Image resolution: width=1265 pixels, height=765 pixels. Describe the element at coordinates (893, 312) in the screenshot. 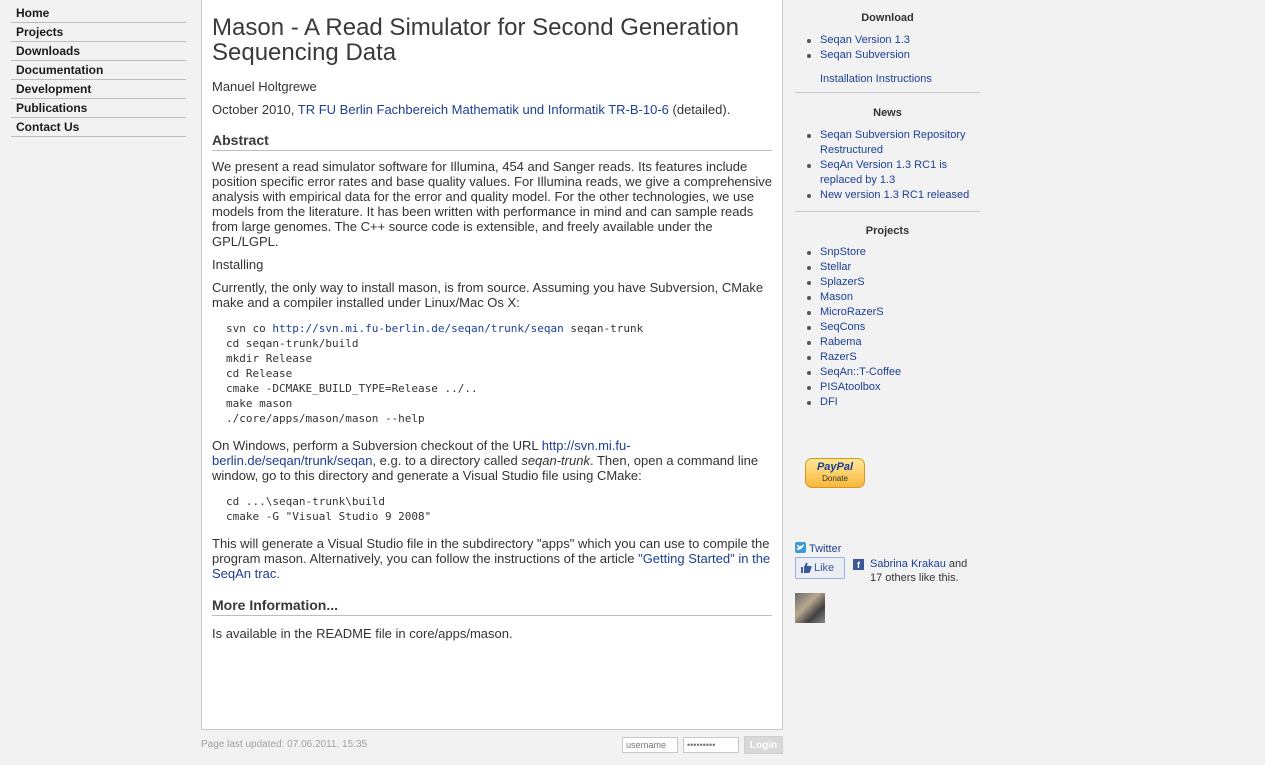

I see `project-item: MicroRazerS` at that location.